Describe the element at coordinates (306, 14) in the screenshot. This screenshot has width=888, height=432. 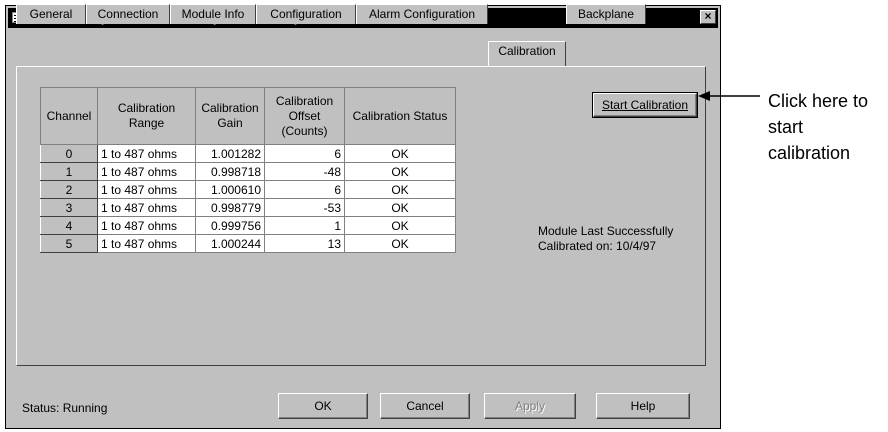
I see `tab-configuration: Configuration` at that location.